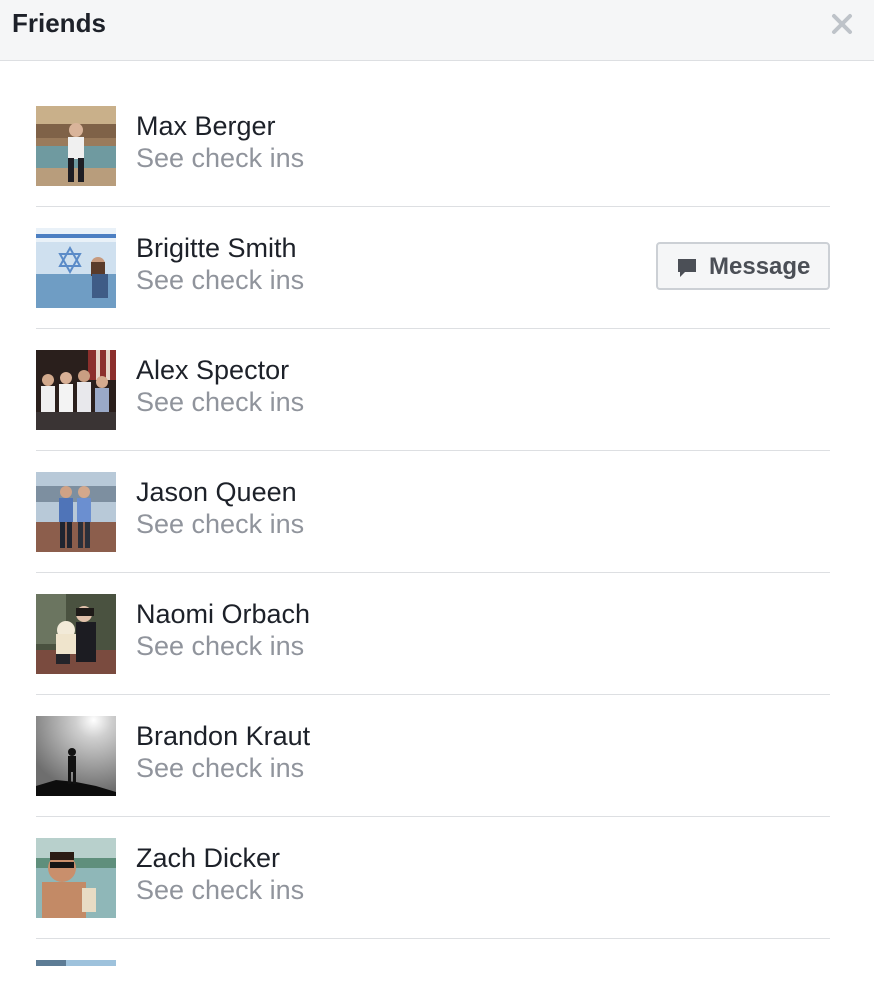 This screenshot has width=874, height=982. Describe the element at coordinates (223, 736) in the screenshot. I see `friend-name: Brandon Kraut` at that location.